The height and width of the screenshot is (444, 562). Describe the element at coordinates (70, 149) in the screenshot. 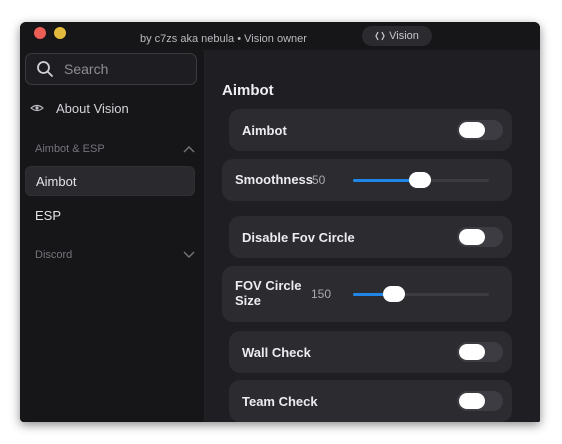

I see `section-aimbot-esp-title: Aimbot & ESP` at that location.